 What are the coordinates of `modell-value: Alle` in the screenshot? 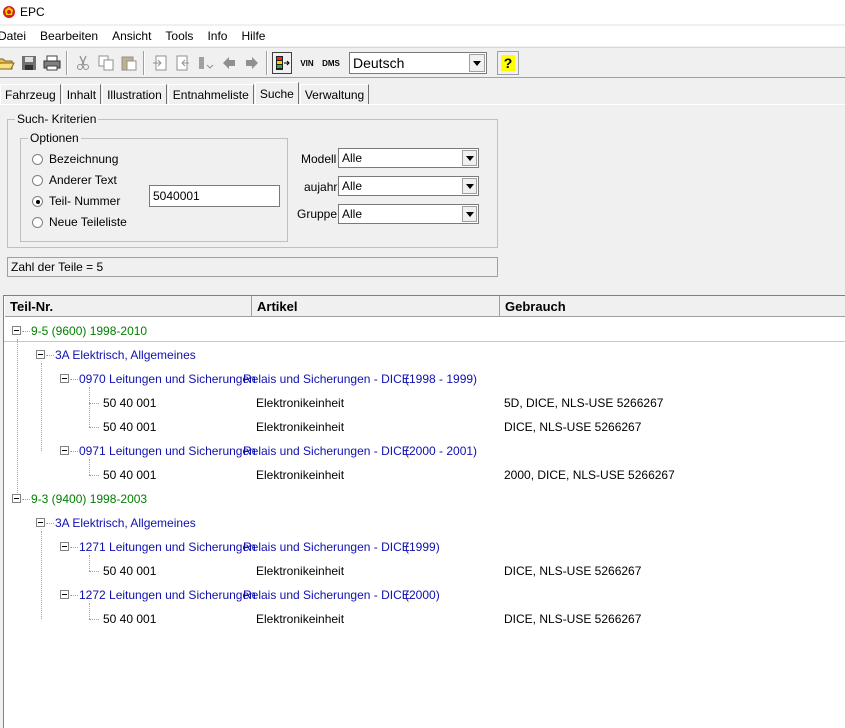 It's located at (352, 158).